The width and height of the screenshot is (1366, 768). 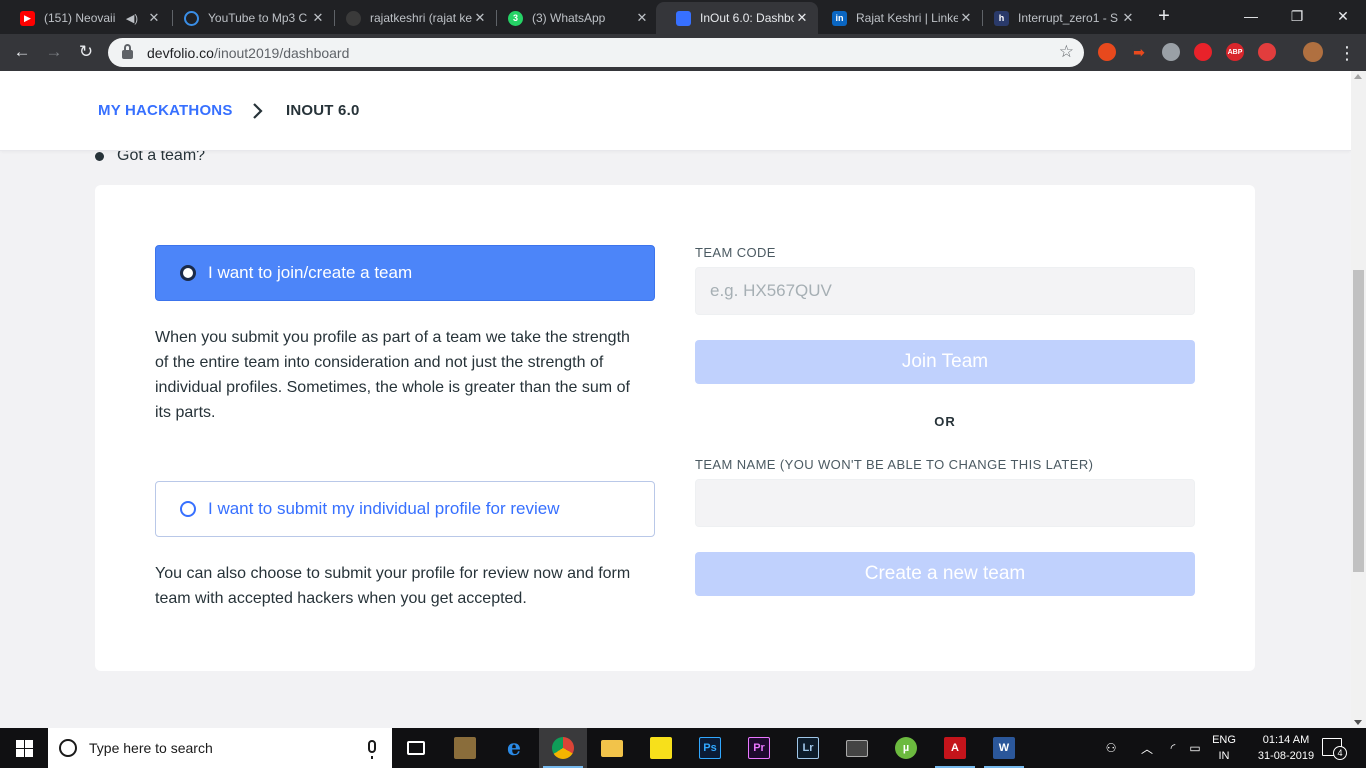 What do you see at coordinates (1286, 740) in the screenshot?
I see `clock-time: 01:14 AM` at bounding box center [1286, 740].